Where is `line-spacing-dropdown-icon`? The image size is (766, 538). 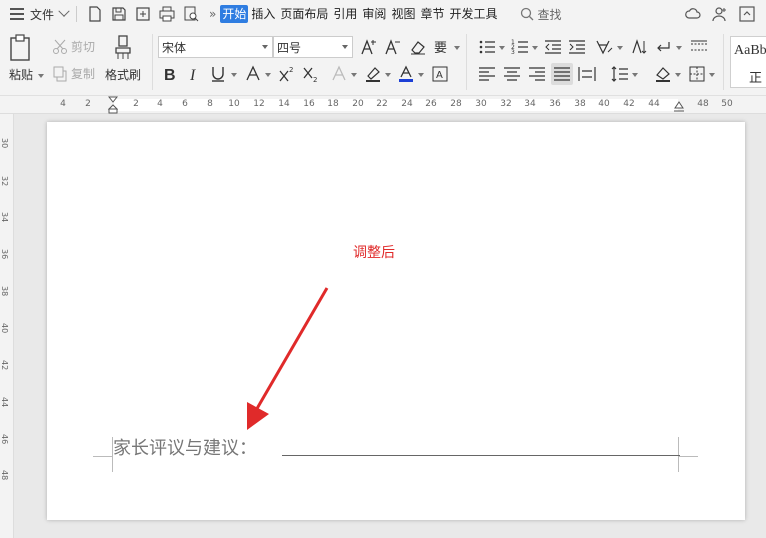 line-spacing-dropdown-icon is located at coordinates (635, 75).